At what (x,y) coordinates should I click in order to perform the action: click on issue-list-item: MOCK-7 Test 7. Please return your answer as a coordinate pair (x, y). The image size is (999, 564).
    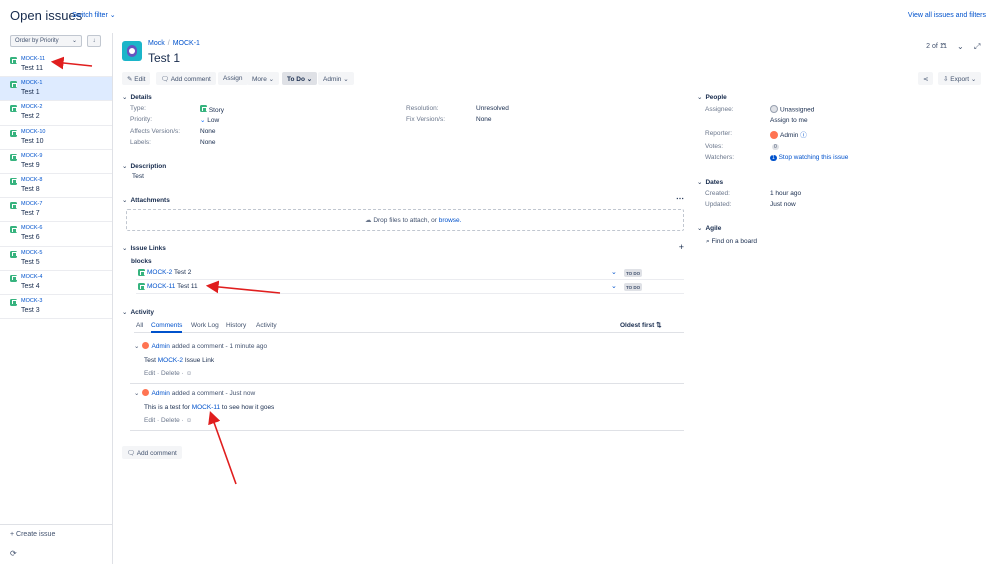
    Looking at the image, I should click on (56, 210).